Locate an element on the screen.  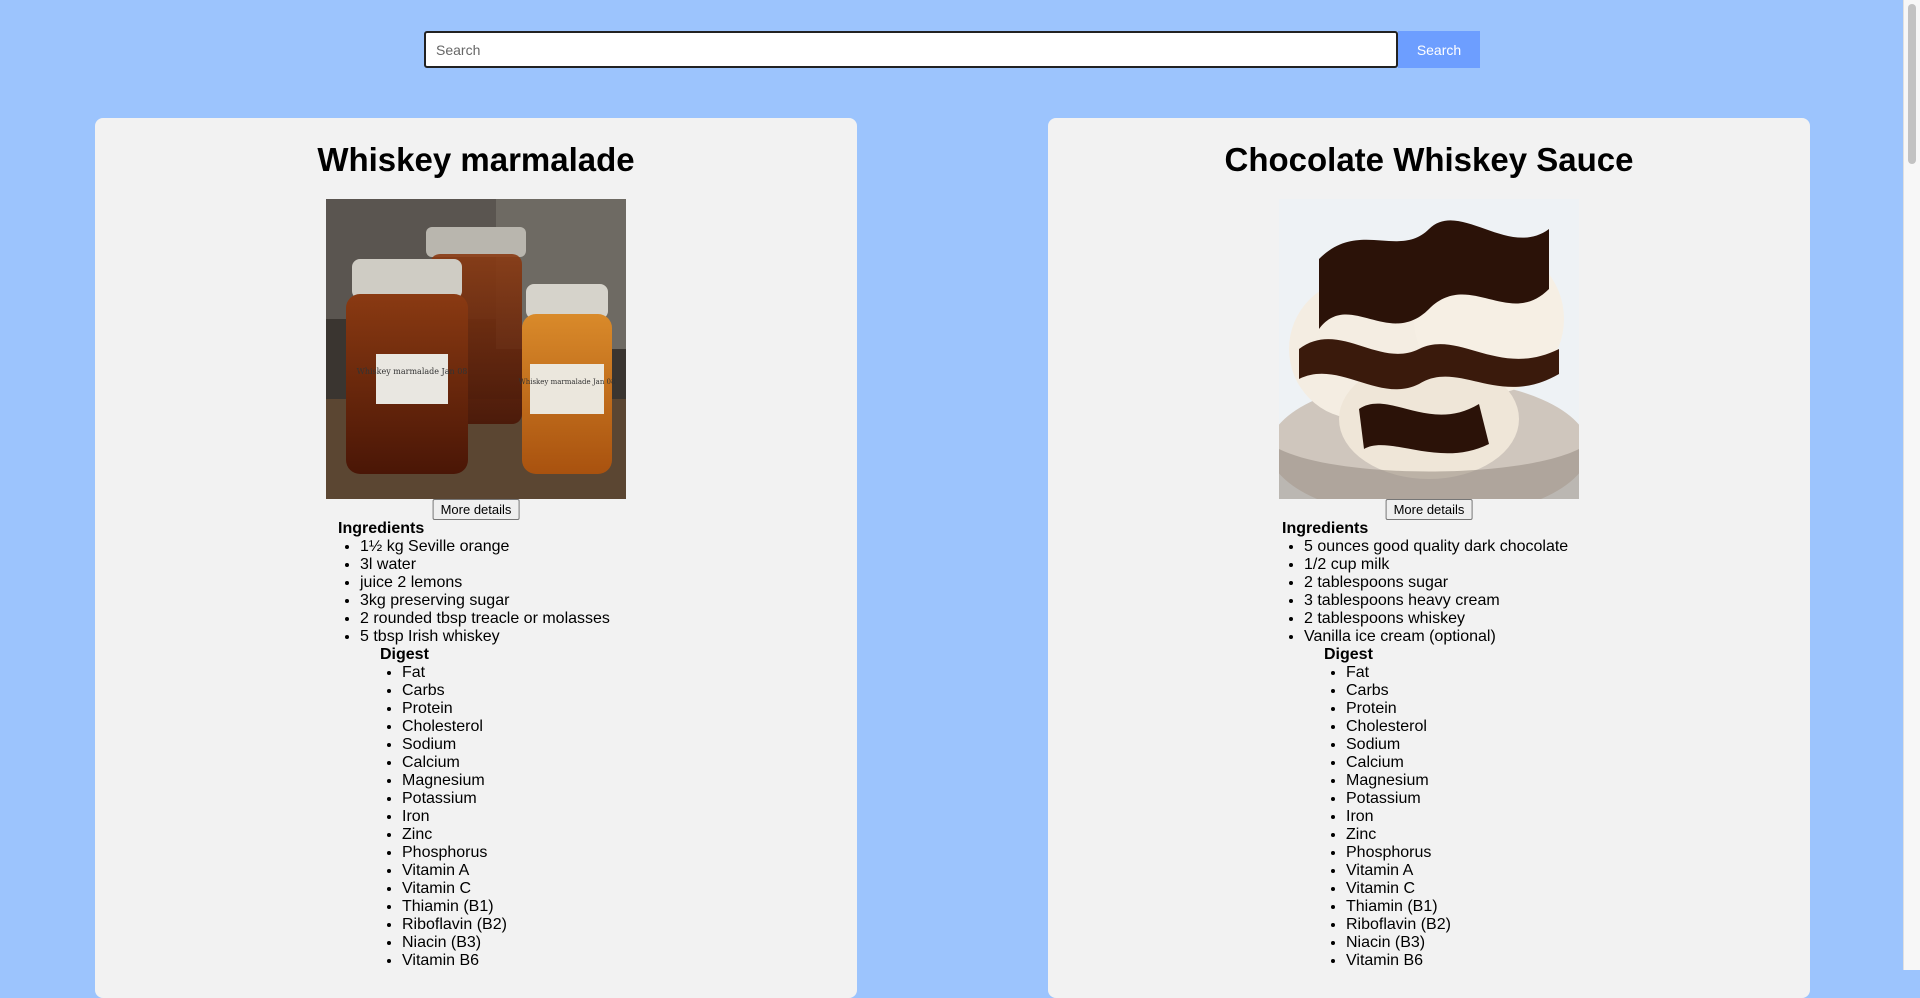
ingredient-item: 5 tbsp Irish whiskey is located at coordinates (485, 637).